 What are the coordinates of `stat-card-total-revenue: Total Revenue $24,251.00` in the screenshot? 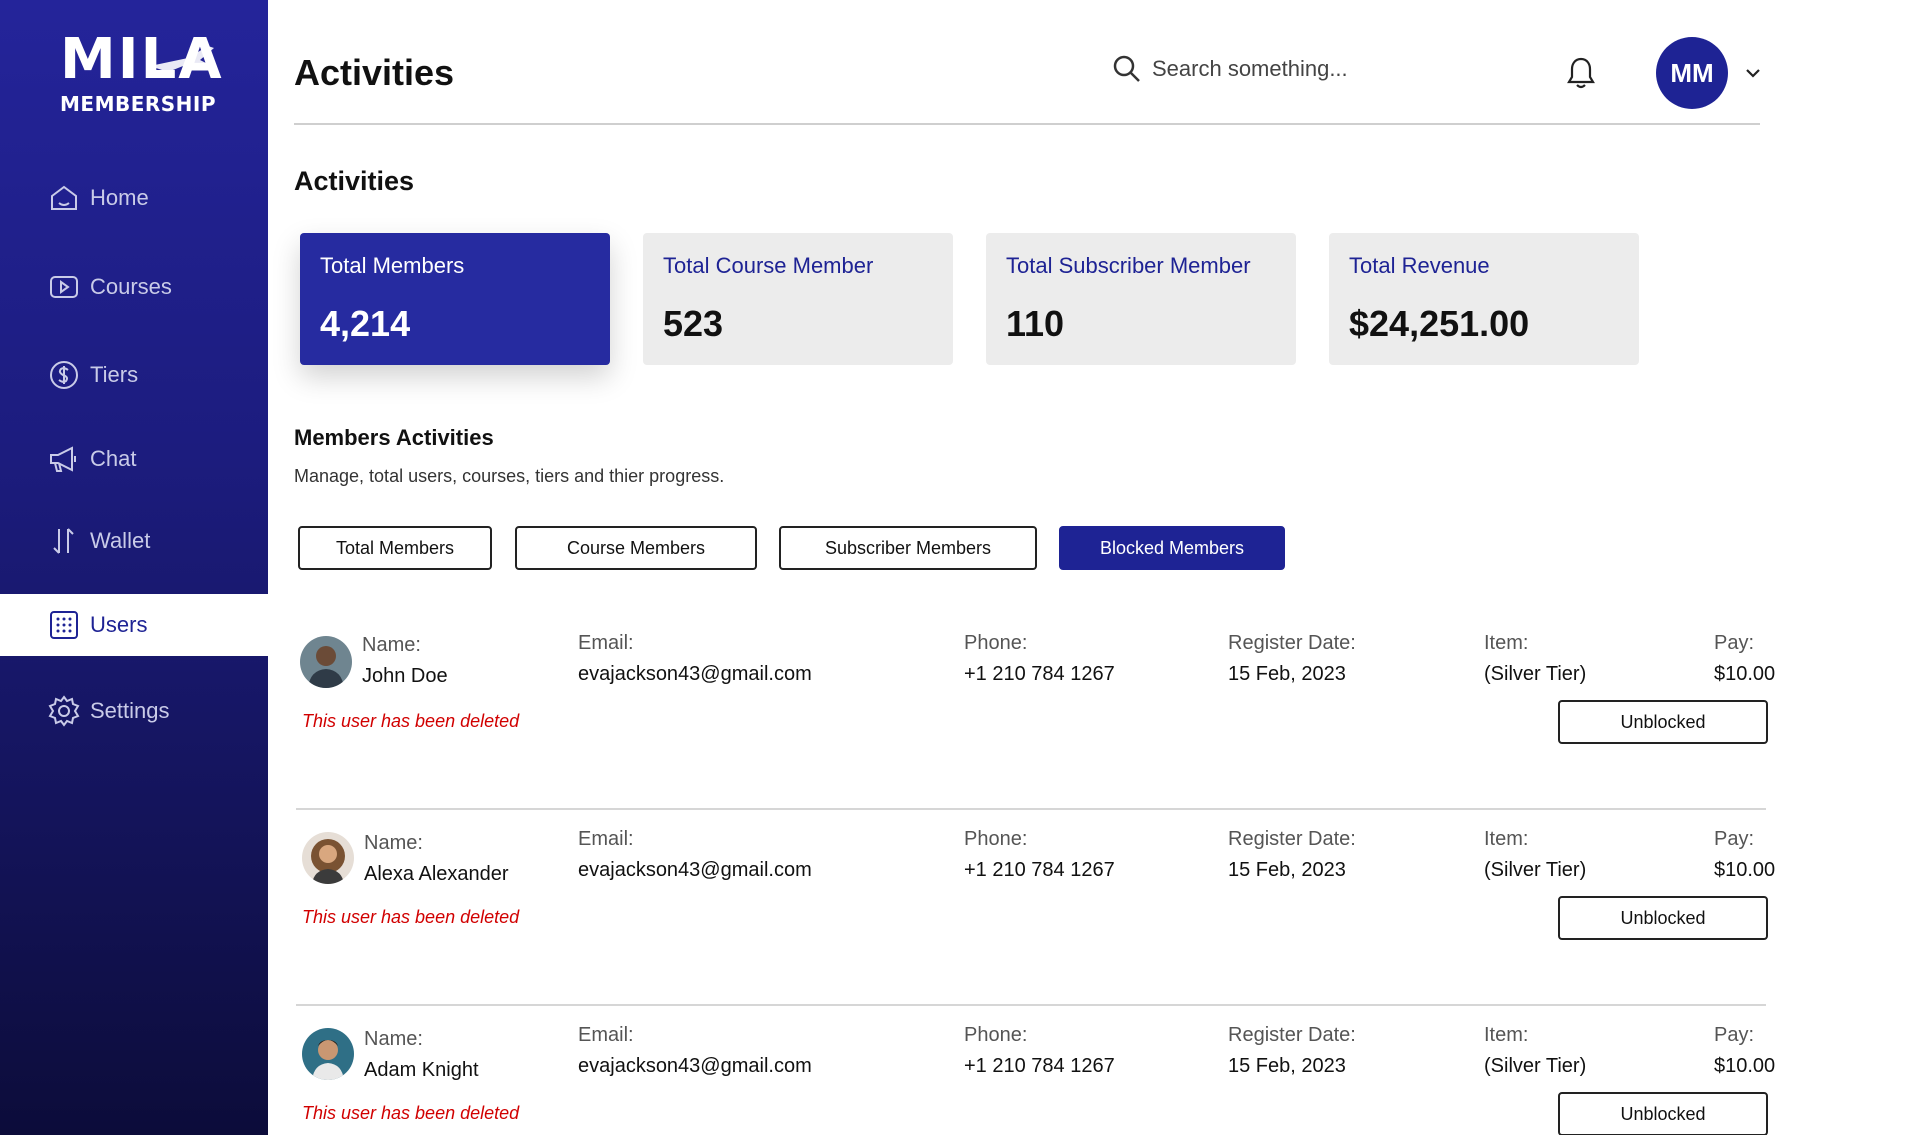 It's located at (1484, 299).